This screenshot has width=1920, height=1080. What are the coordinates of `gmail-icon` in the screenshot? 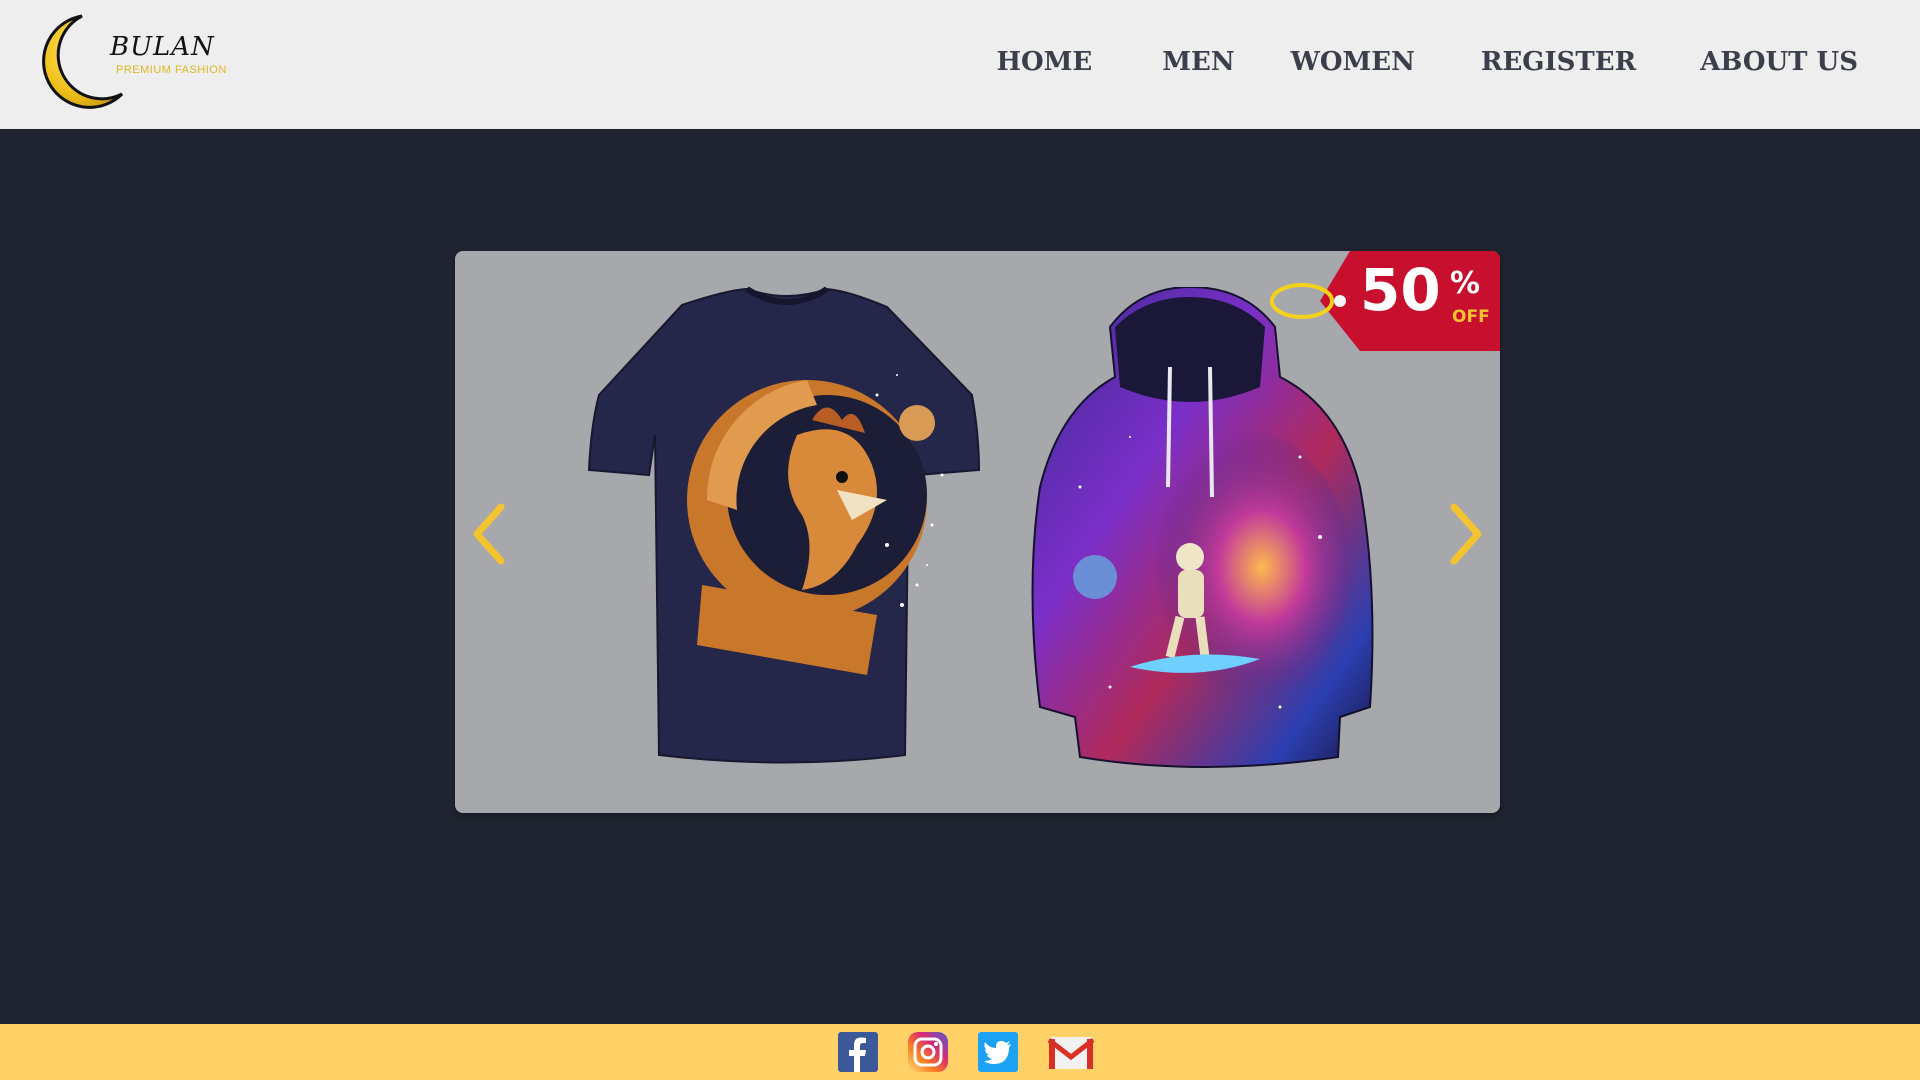 It's located at (1071, 1052).